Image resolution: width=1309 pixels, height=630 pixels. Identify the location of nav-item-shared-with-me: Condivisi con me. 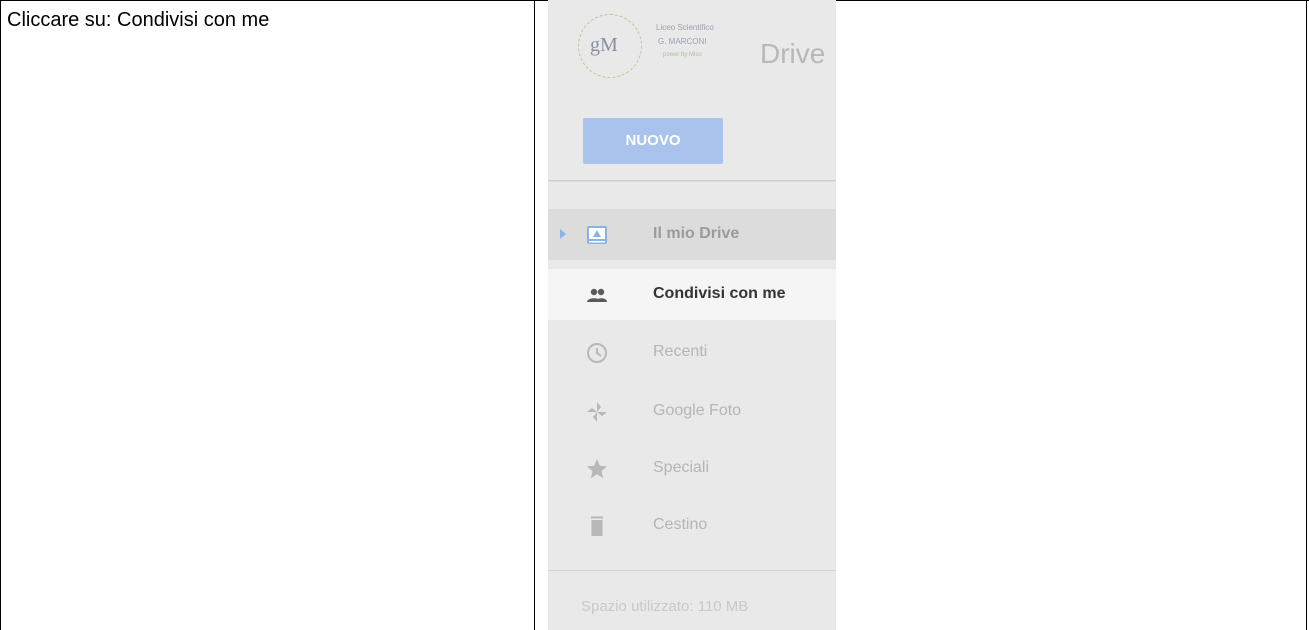
(692, 294).